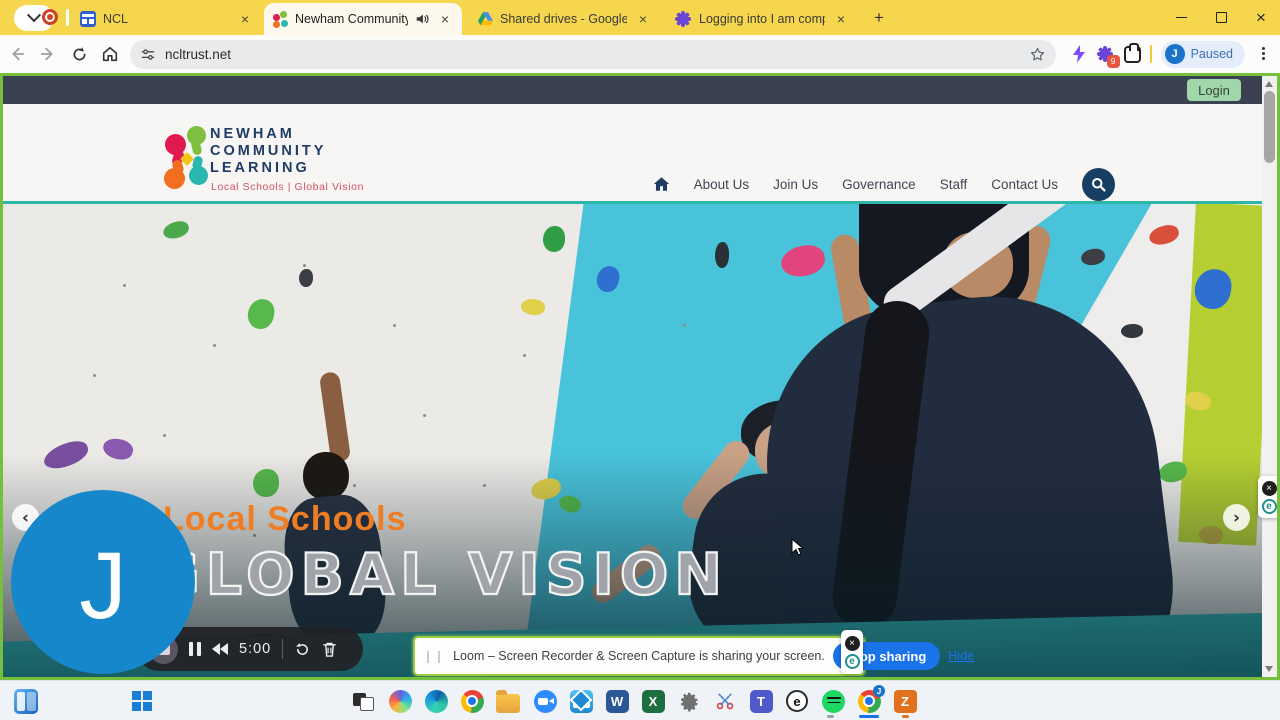 The image size is (1280, 720). What do you see at coordinates (879, 691) in the screenshot?
I see `chrome-profile-badge: J` at bounding box center [879, 691].